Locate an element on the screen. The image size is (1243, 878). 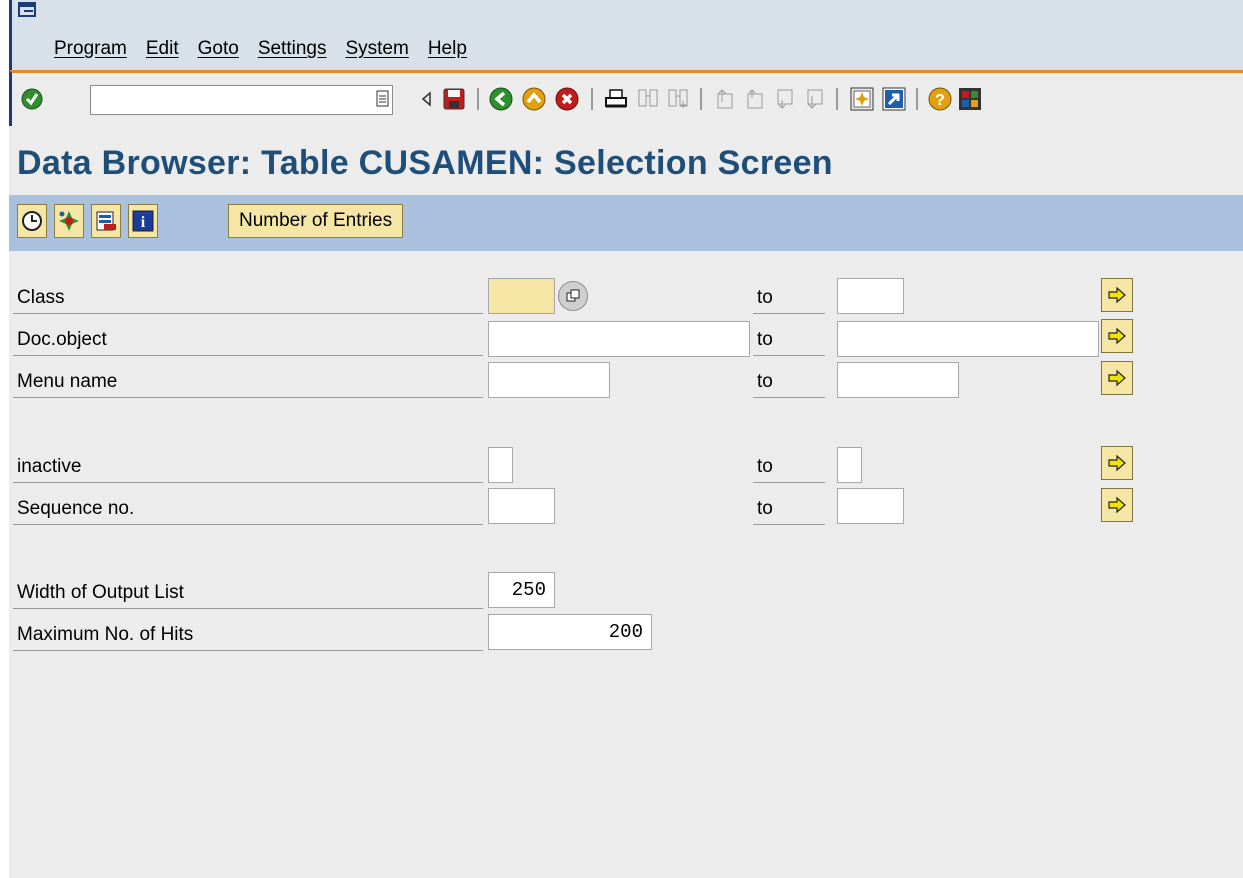
sequence-no-to-input is located at coordinates (870, 506).